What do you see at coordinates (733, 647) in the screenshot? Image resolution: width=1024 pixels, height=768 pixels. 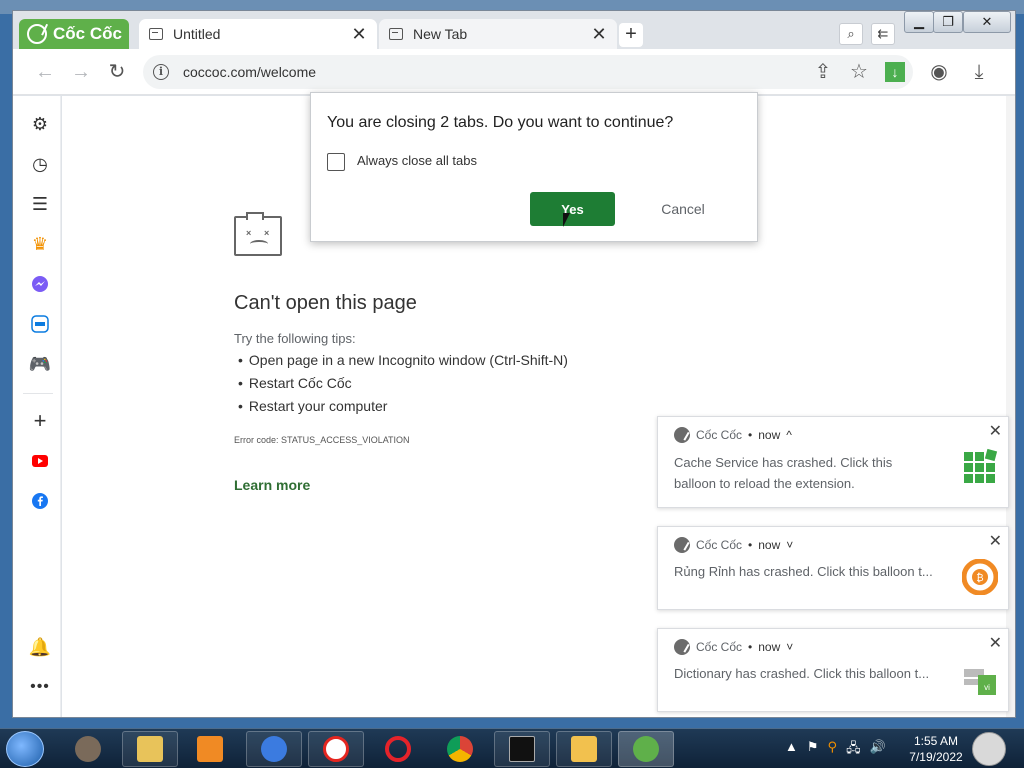 I see `notification-header: Cốc Cốc • now ˅` at bounding box center [733, 647].